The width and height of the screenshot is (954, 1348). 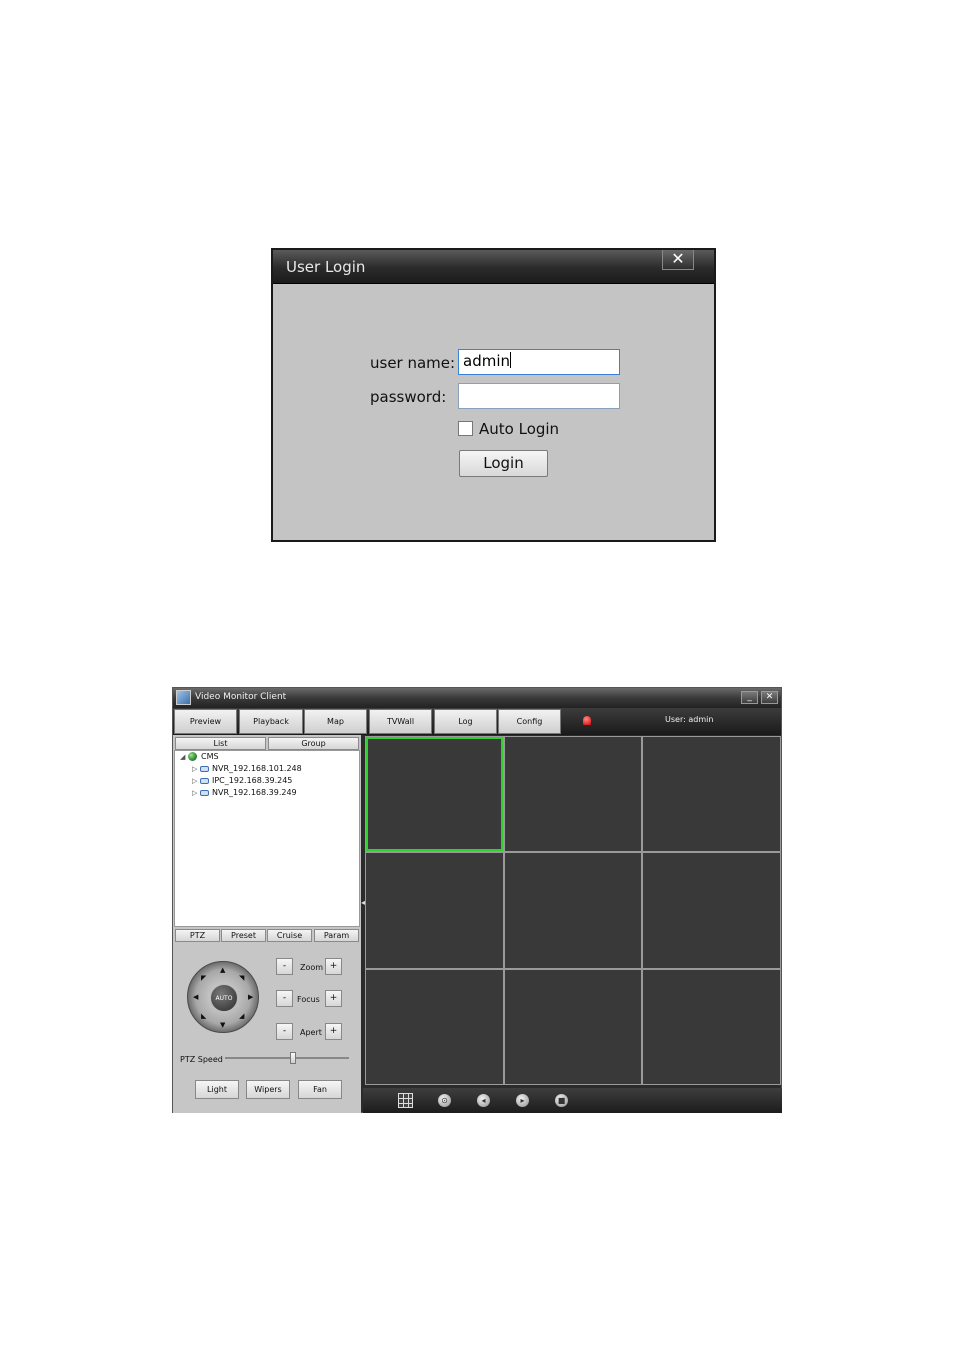 What do you see at coordinates (250, 997) in the screenshot?
I see `pan-right-icon: ▶` at bounding box center [250, 997].